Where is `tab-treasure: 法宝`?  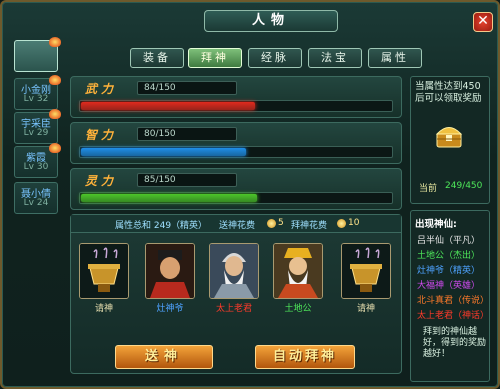
tab-treasure: 法宝 is located at coordinates (335, 58).